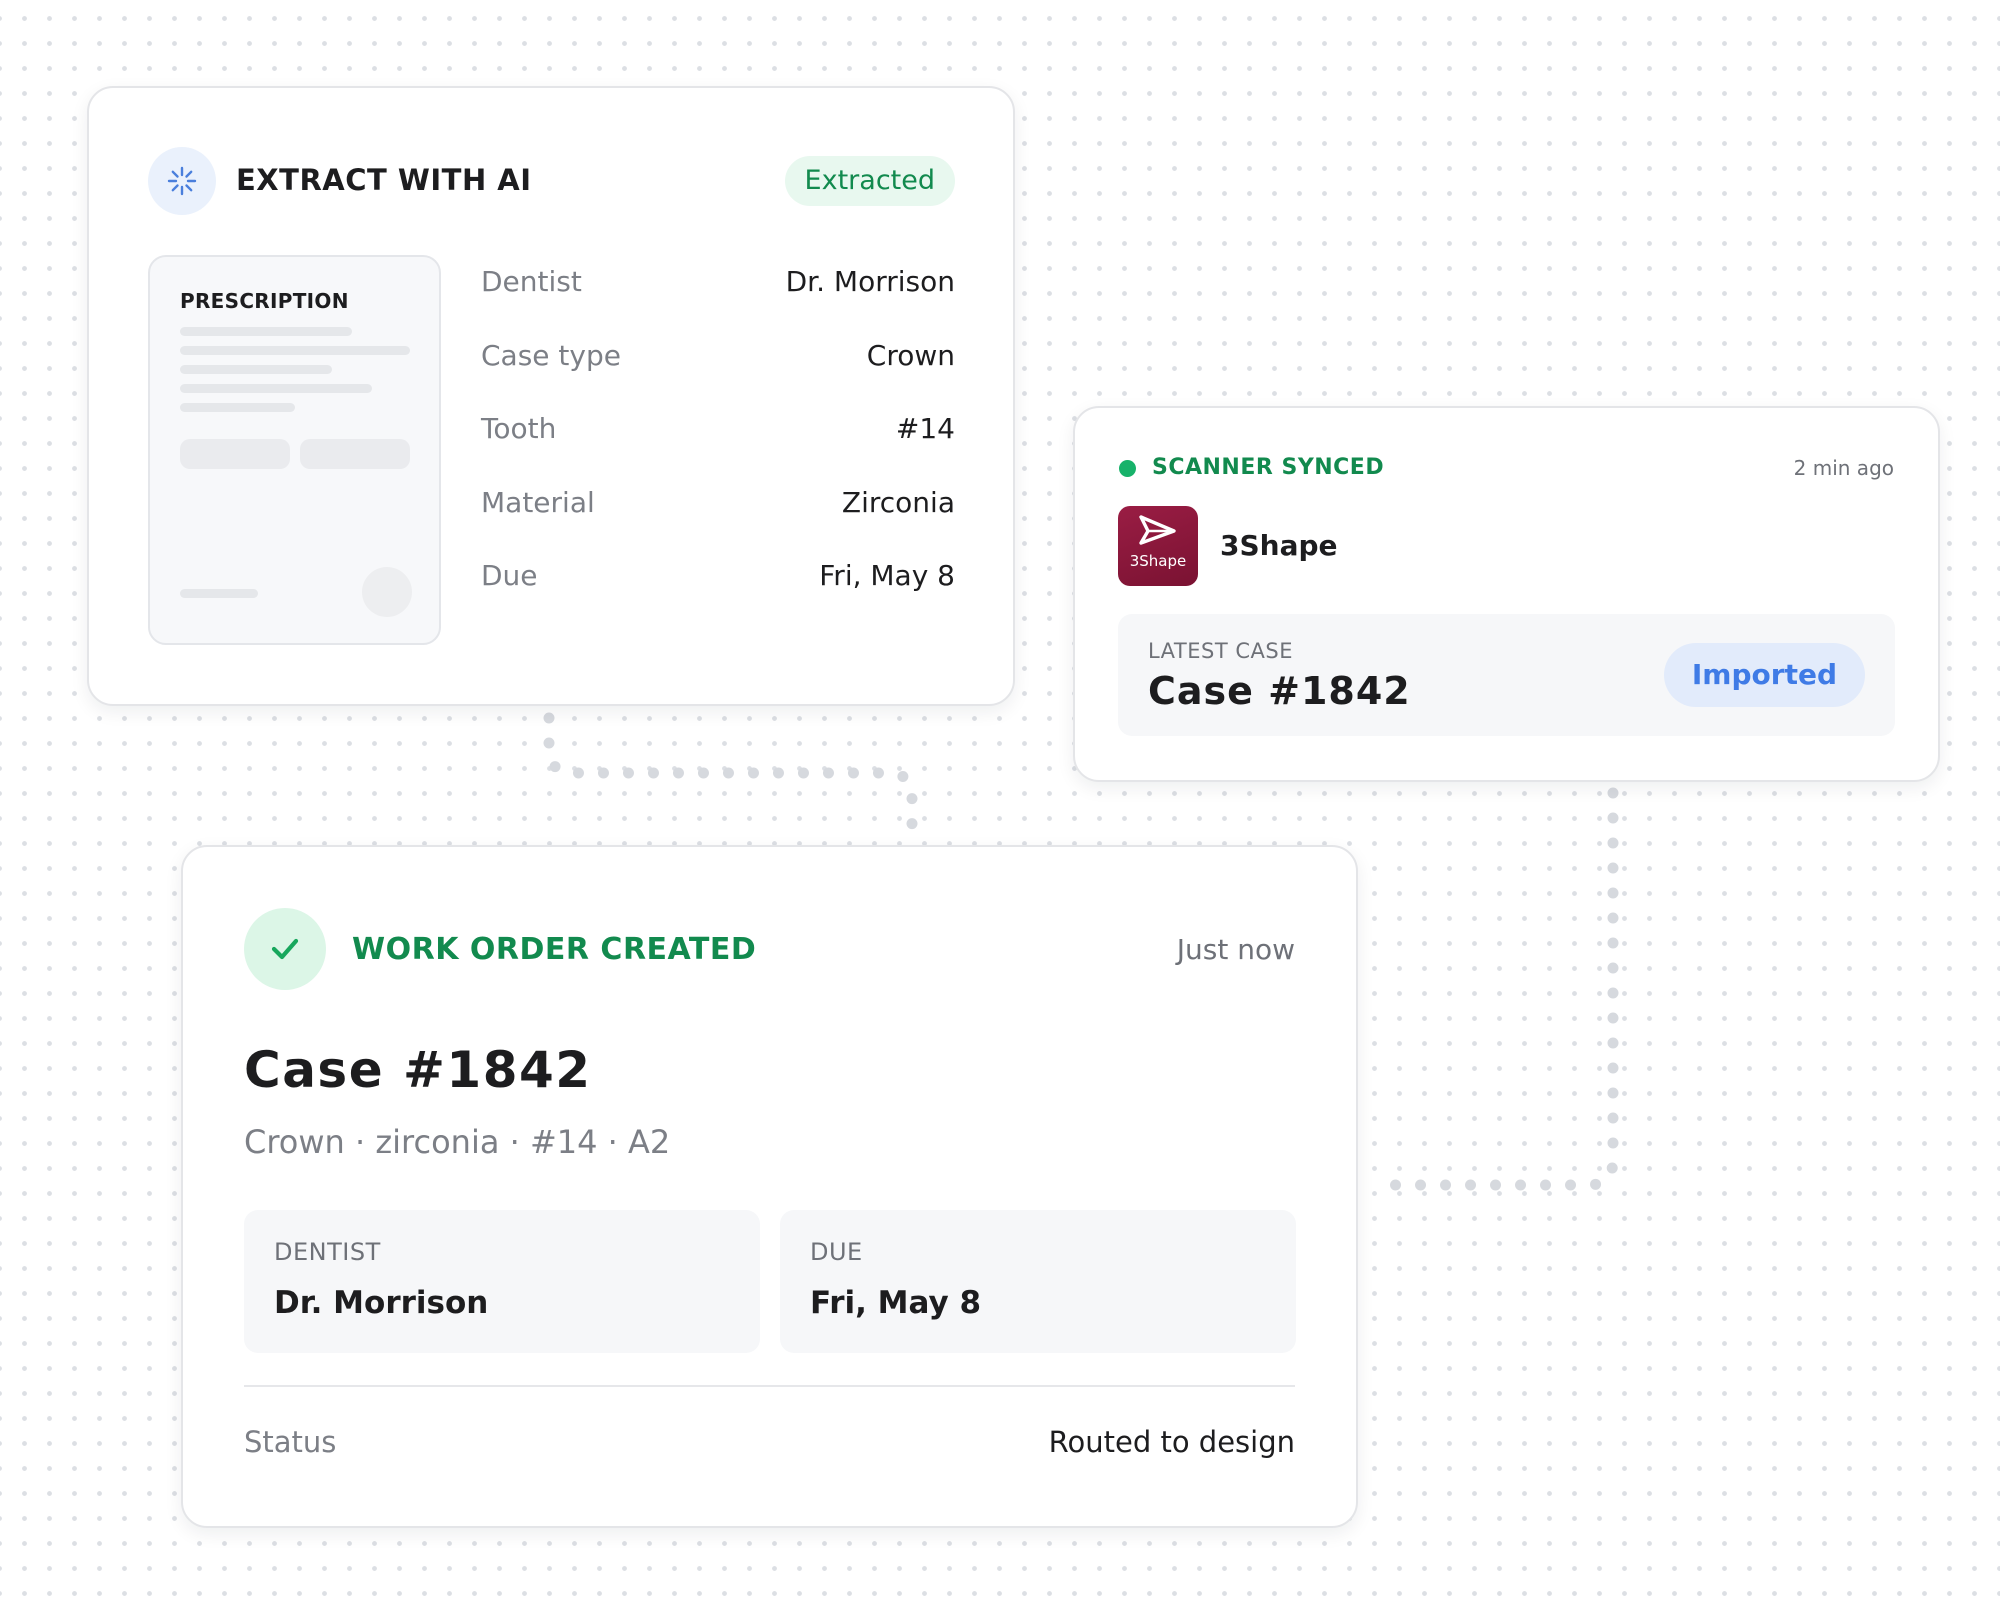 This screenshot has width=2000, height=1600. What do you see at coordinates (387, 592) in the screenshot?
I see `document-stamp` at bounding box center [387, 592].